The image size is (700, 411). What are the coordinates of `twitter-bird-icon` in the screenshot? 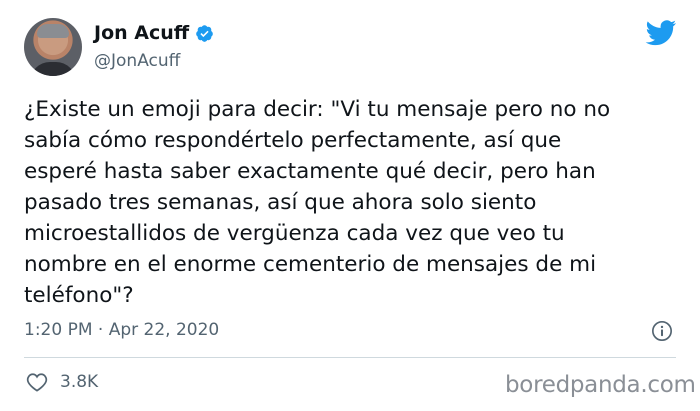 It's located at (661, 33).